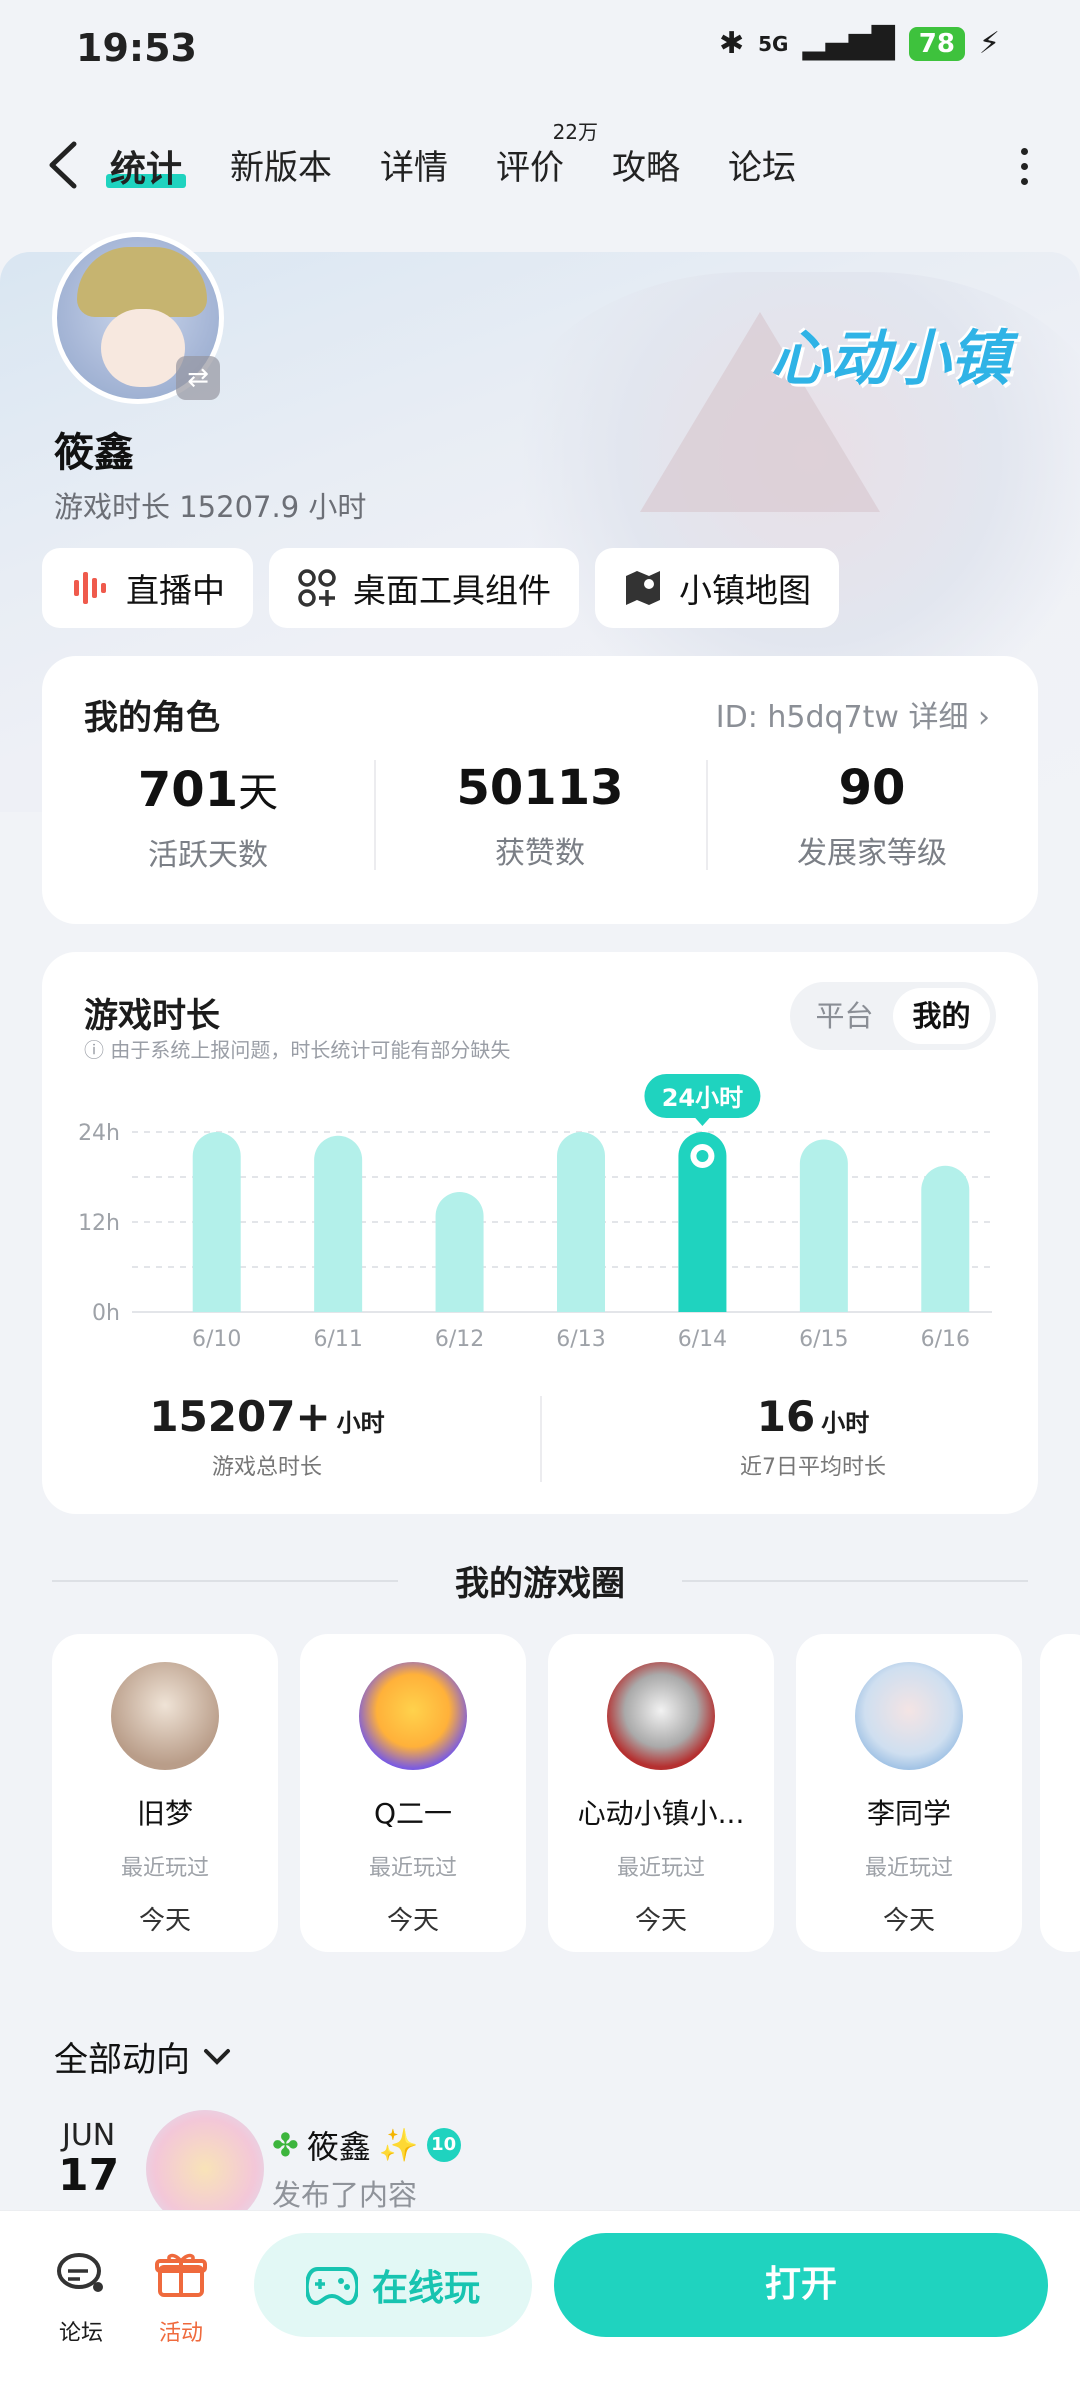 This screenshot has height=2400, width=1080. I want to click on feed-action: 发布了内容, so click(345, 2195).